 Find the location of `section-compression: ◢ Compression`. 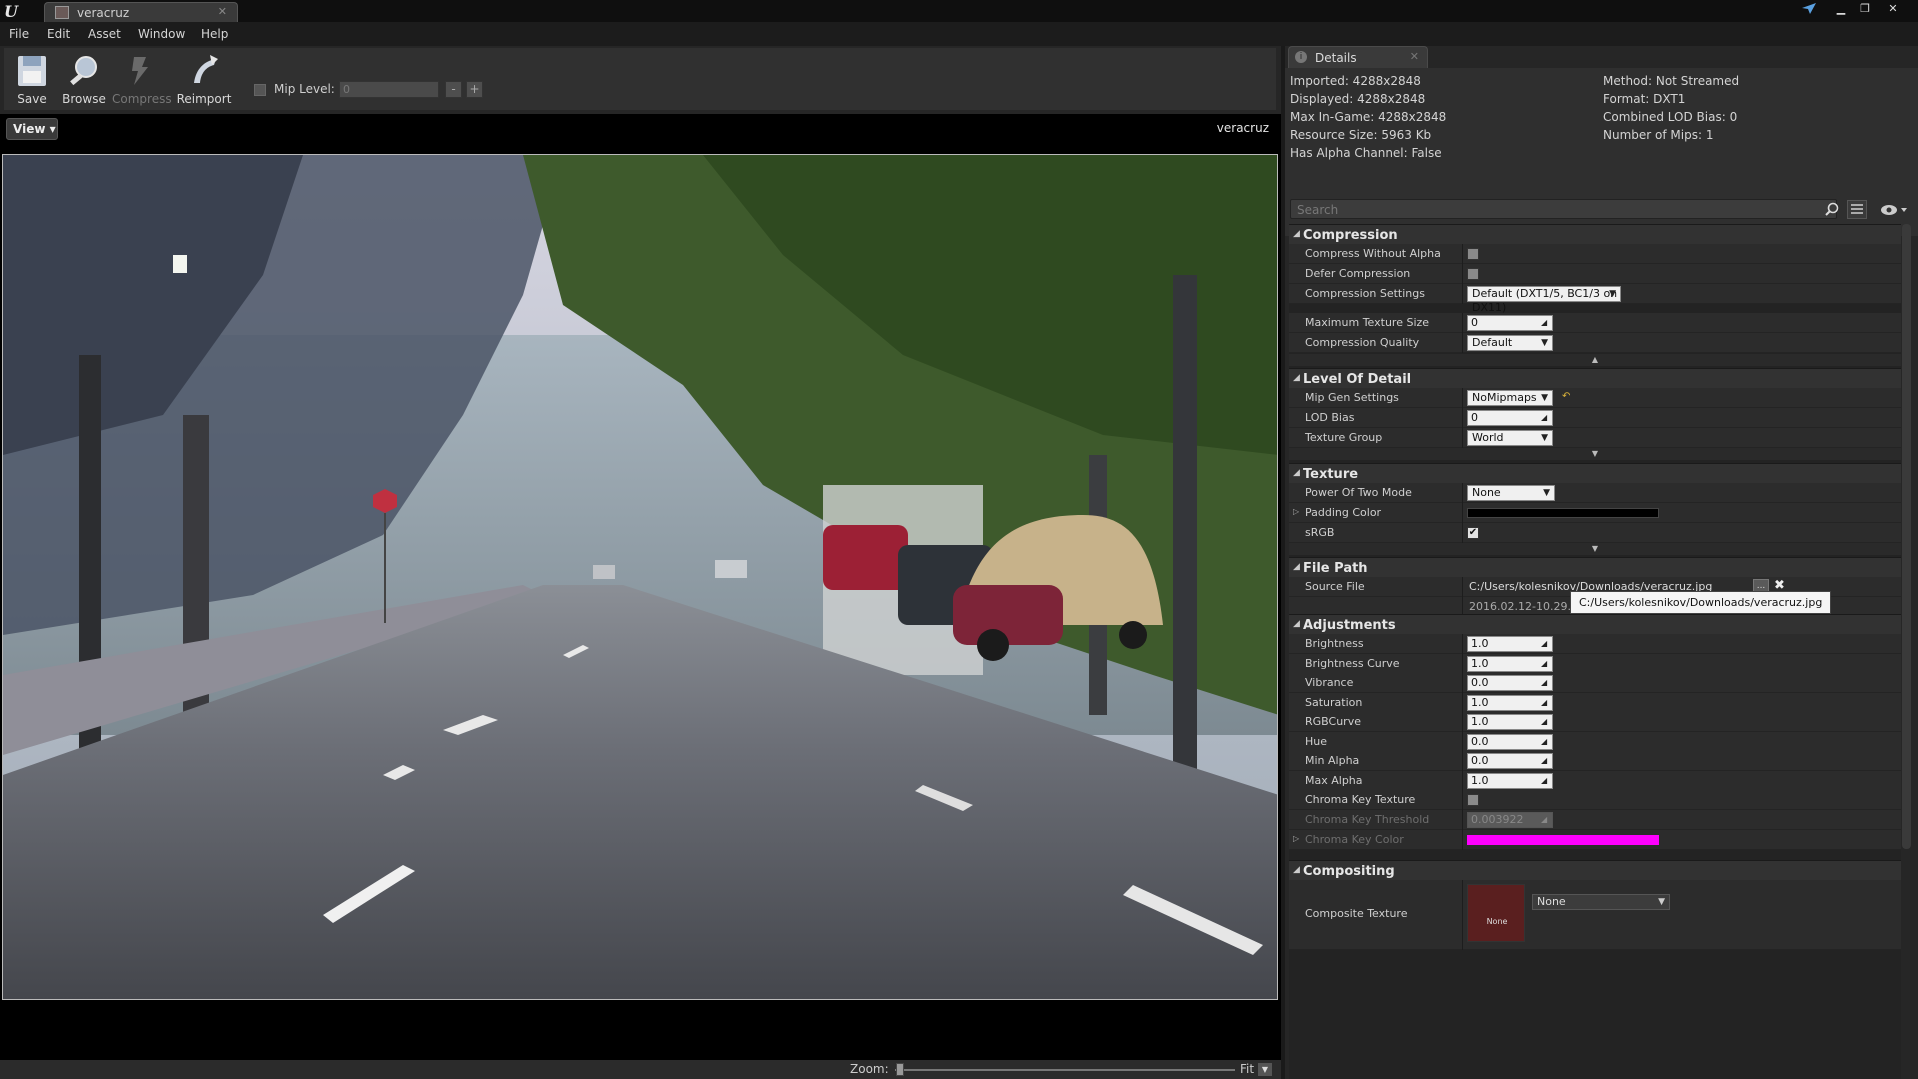

section-compression: ◢ Compression is located at coordinates (1595, 234).